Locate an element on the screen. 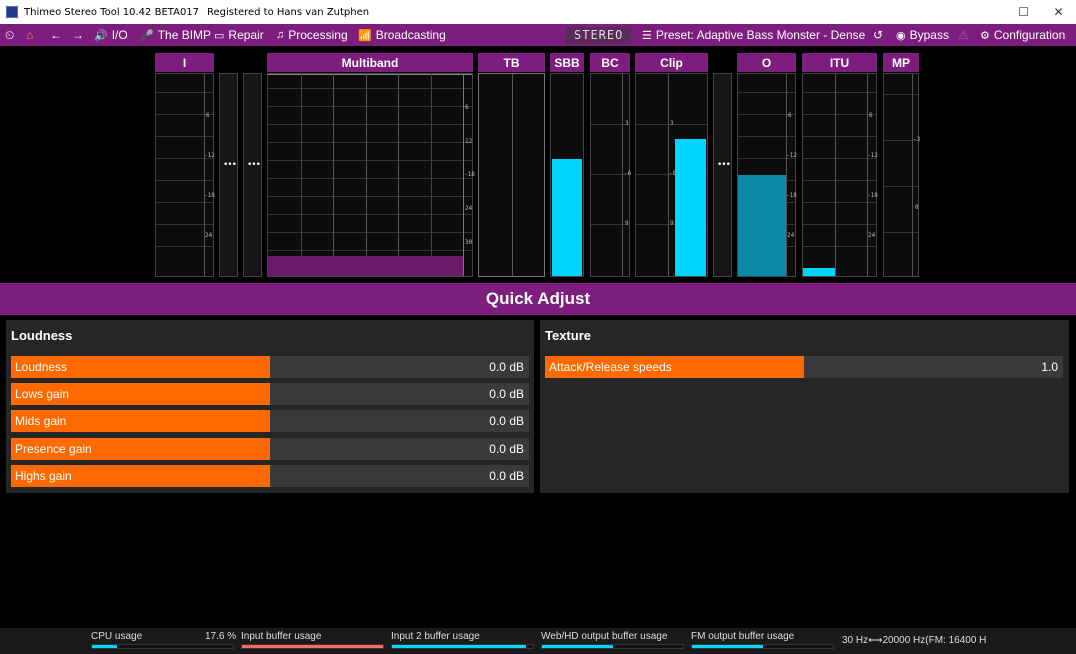 This screenshot has height=654, width=1076. bypass-label: Bypass is located at coordinates (929, 35).